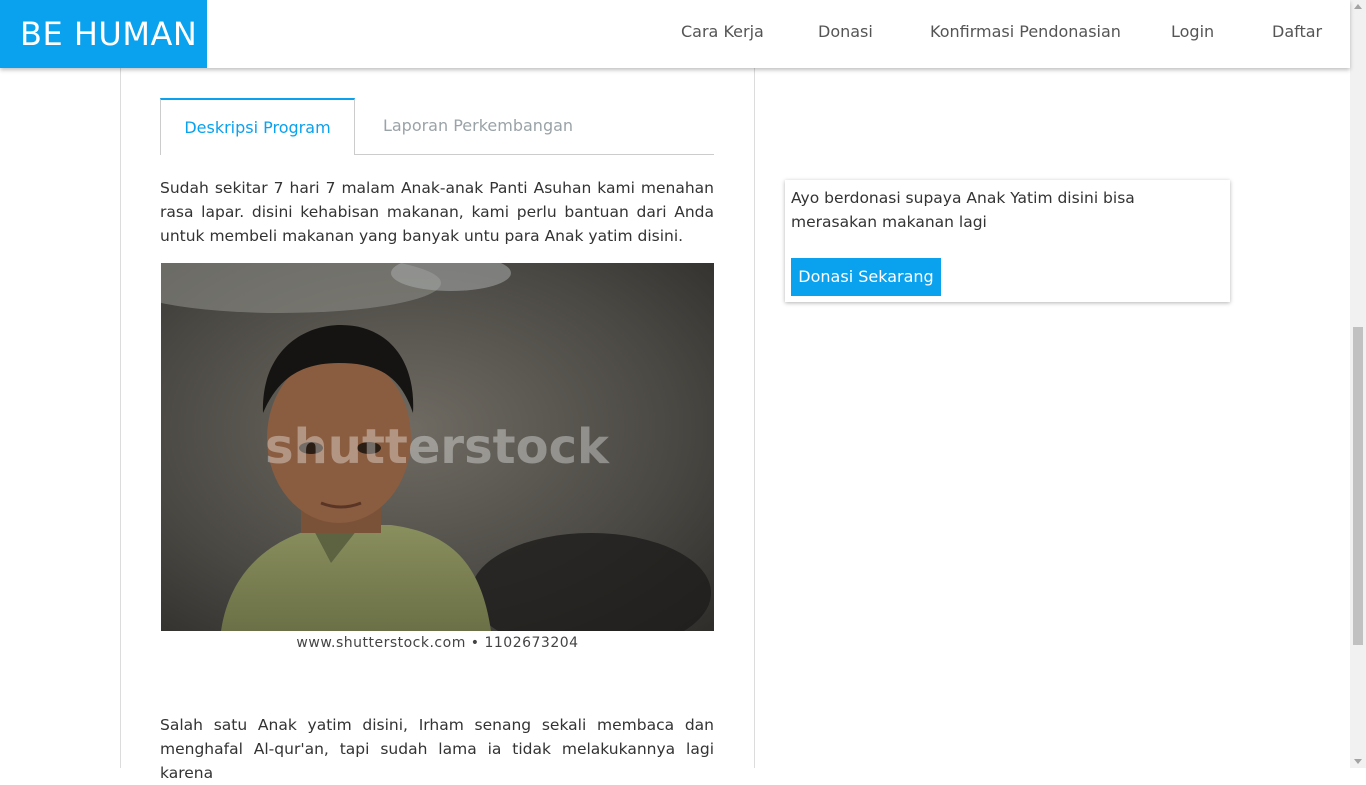 Image resolution: width=1366 pixels, height=785 pixels. What do you see at coordinates (103, 34) in the screenshot?
I see `brand-logo: BE HUMAN` at bounding box center [103, 34].